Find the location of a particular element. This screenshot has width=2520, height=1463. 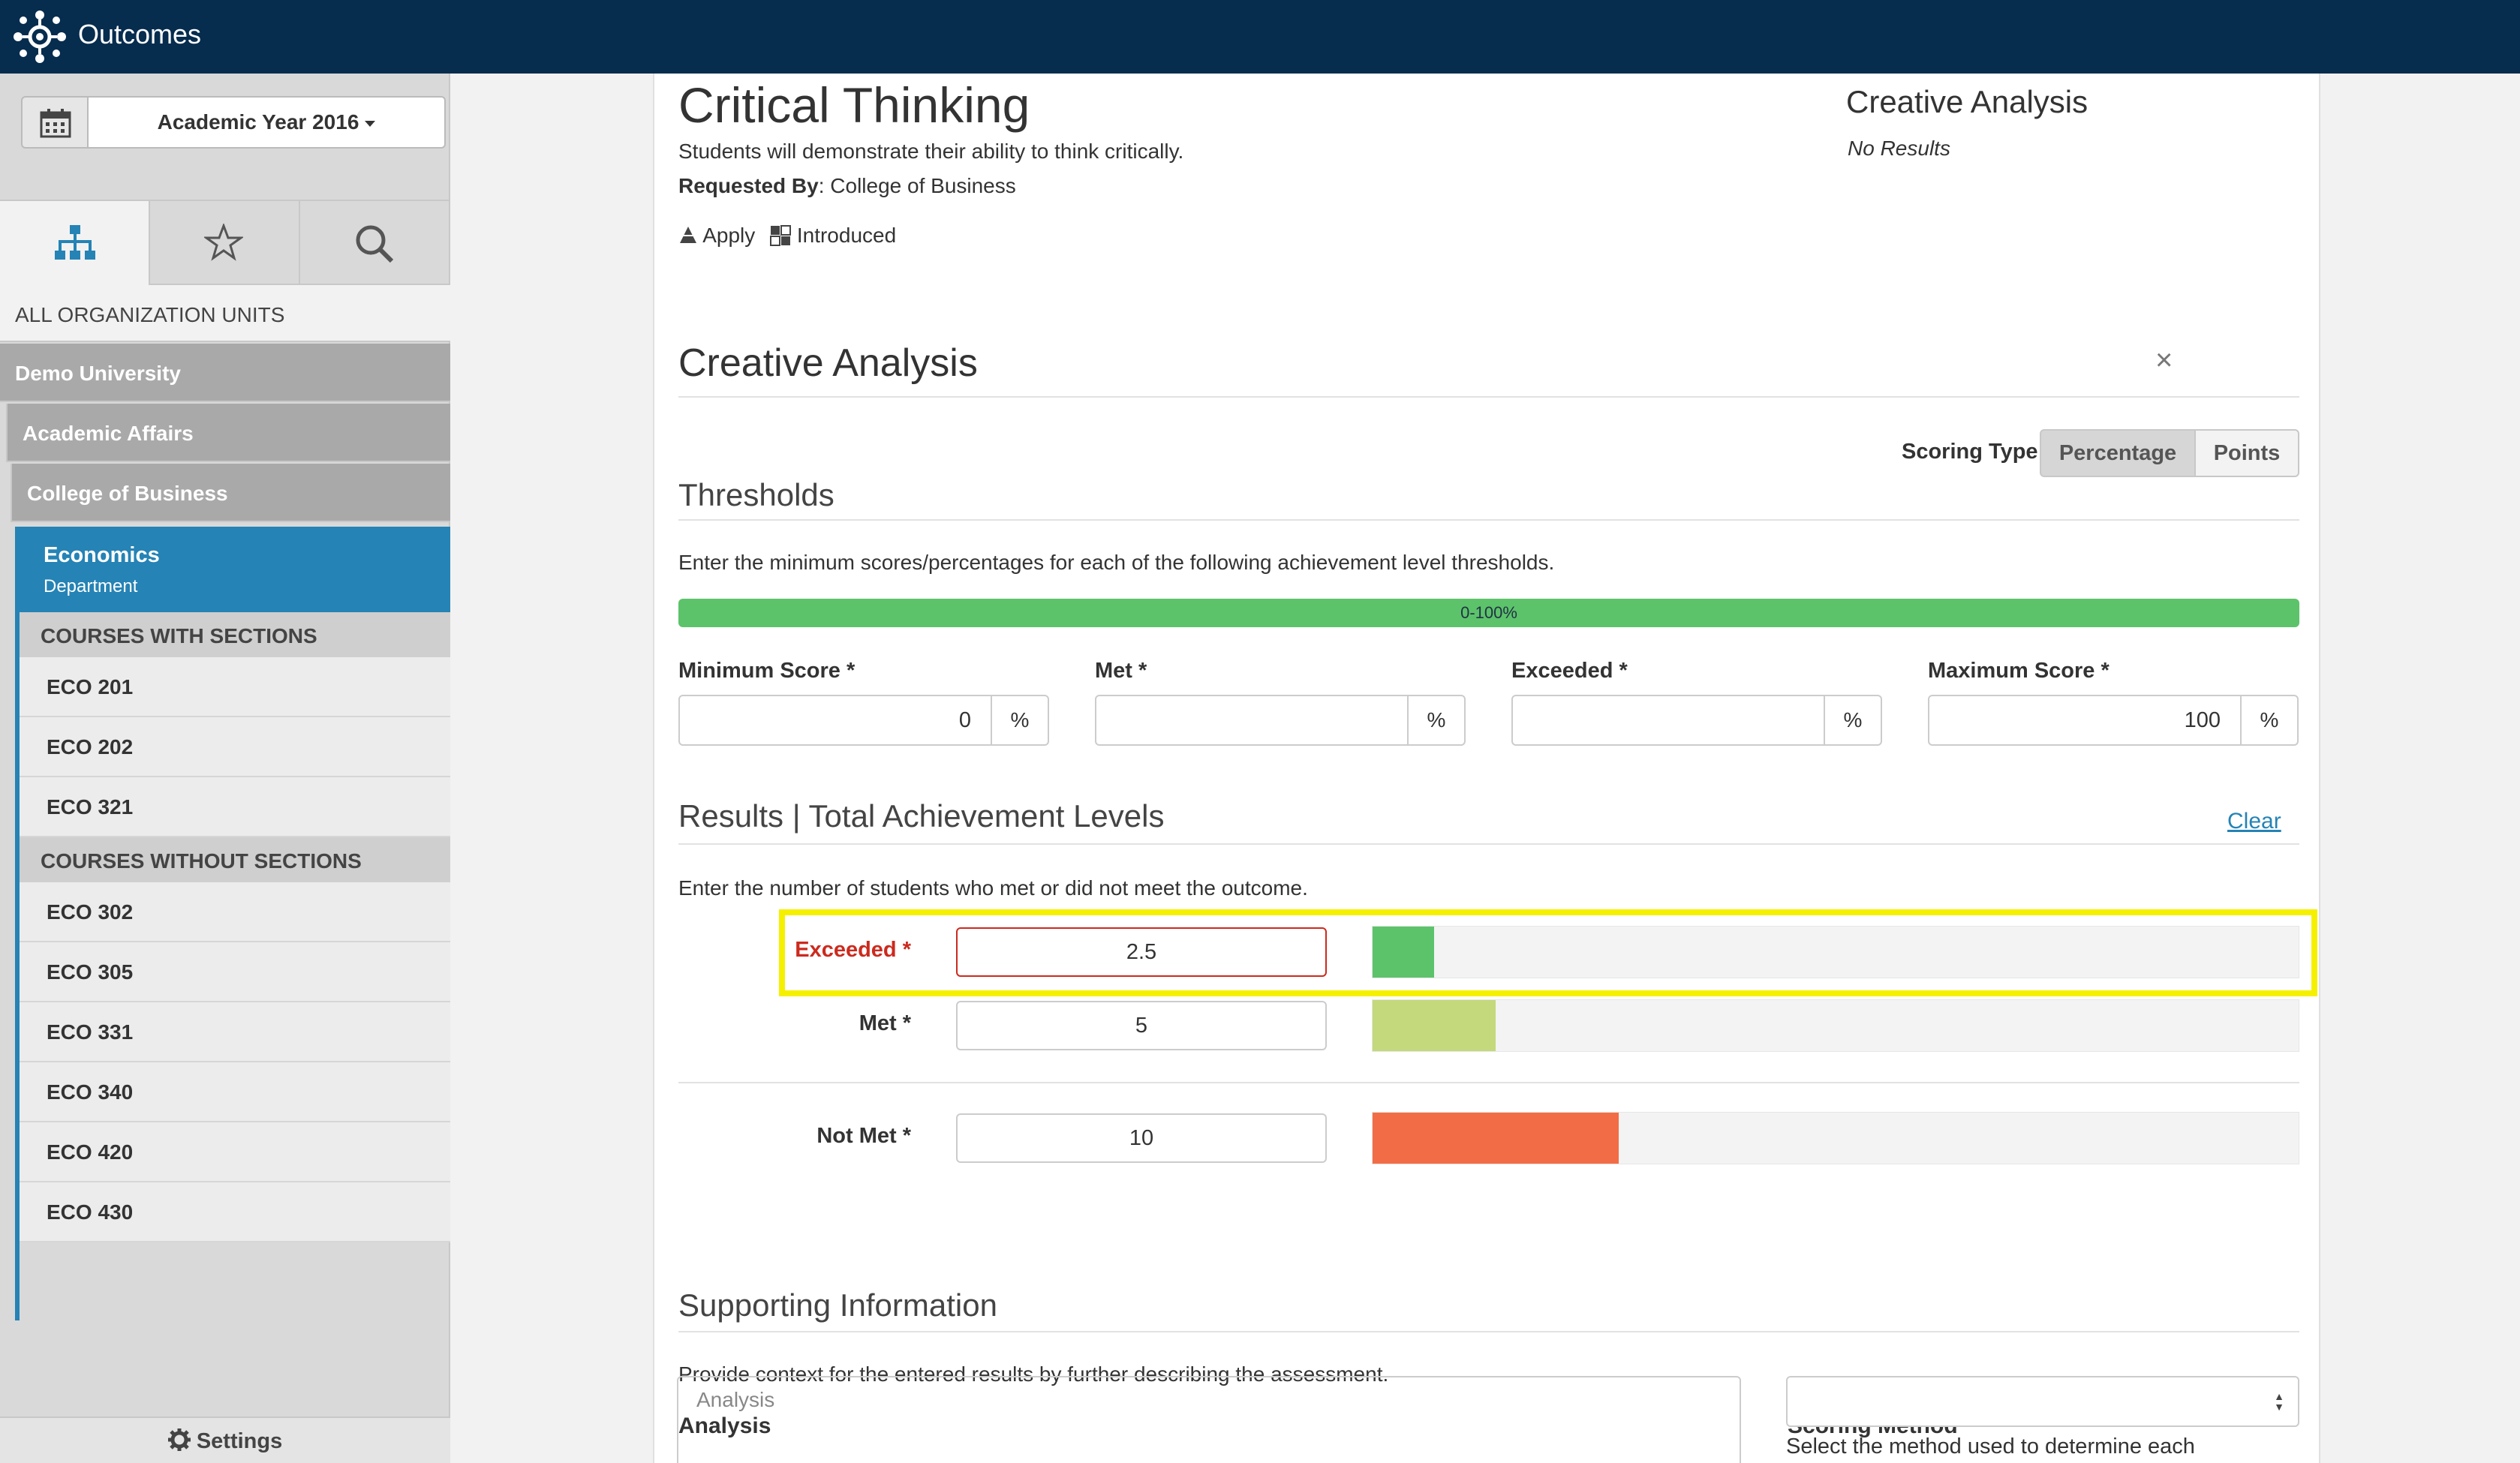

scoring-method-select: ▲ ▼ is located at coordinates (2042, 1401).